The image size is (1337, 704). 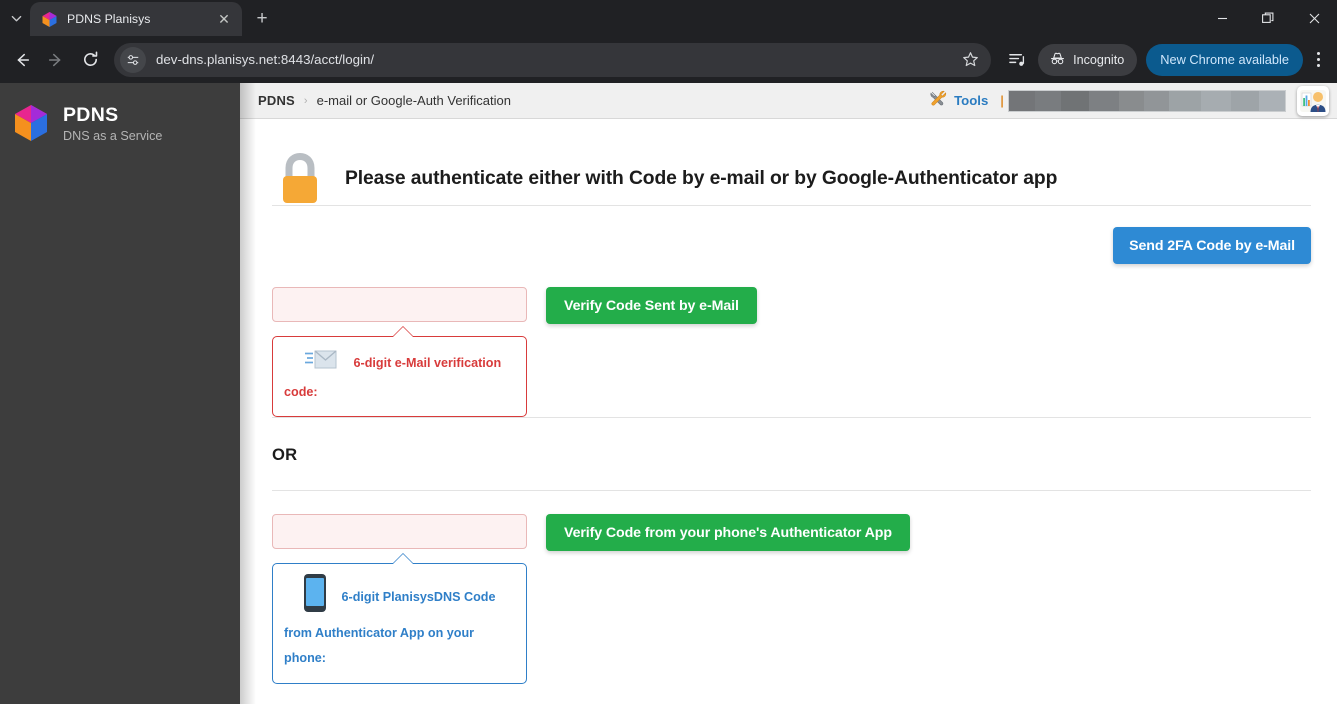 I want to click on tab-strip: PDNS Planisys ✕ +, so click(x=668, y=18).